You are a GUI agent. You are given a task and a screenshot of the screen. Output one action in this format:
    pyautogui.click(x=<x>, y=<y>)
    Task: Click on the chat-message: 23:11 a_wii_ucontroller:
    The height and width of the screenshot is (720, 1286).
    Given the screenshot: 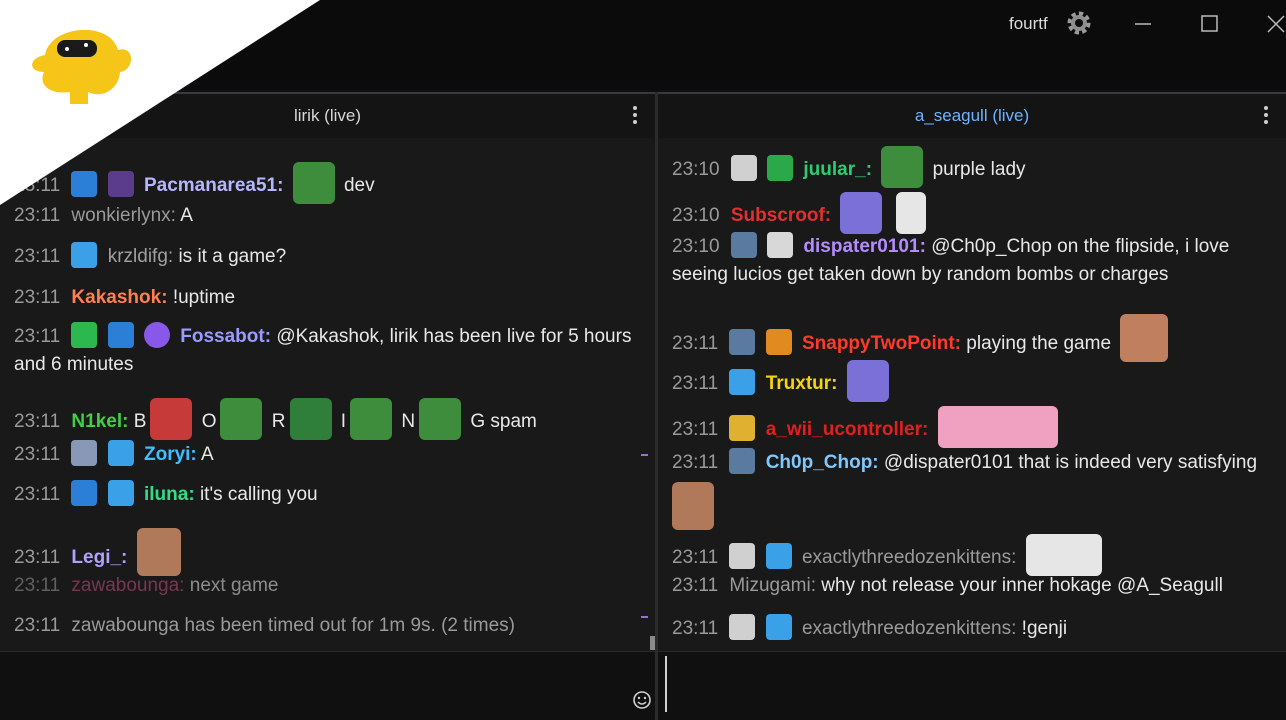 What is the action you would take?
    pyautogui.click(x=974, y=427)
    